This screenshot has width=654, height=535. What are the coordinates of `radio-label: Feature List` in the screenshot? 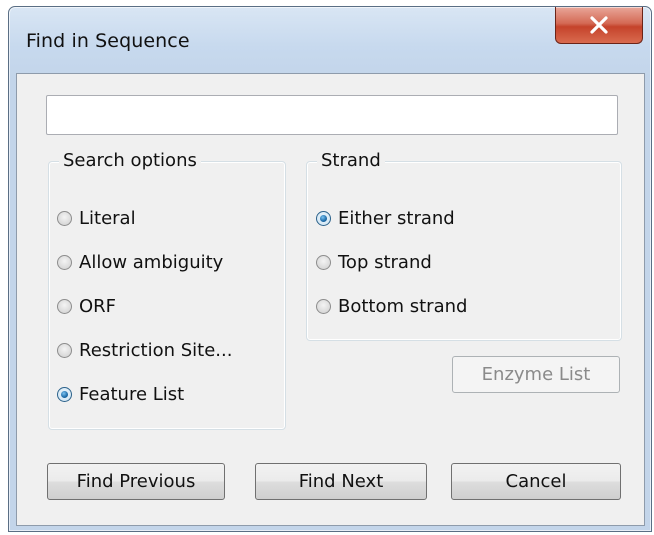 It's located at (132, 394).